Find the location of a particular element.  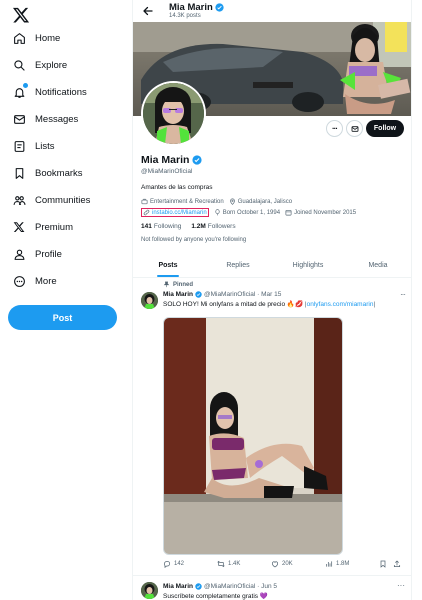

tab-replies: Replies is located at coordinates (238, 265).